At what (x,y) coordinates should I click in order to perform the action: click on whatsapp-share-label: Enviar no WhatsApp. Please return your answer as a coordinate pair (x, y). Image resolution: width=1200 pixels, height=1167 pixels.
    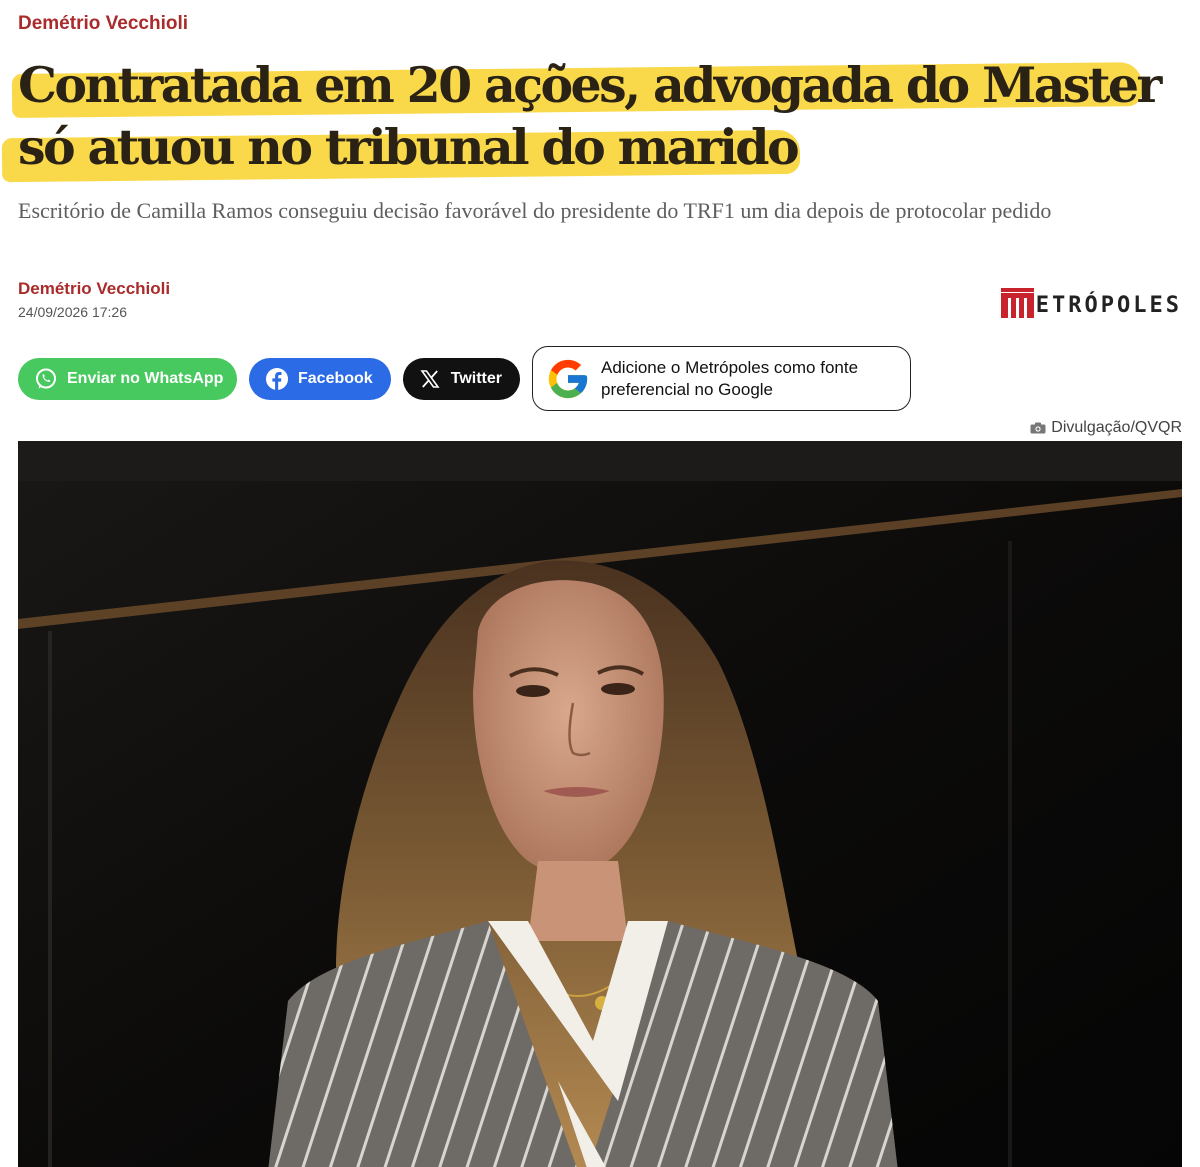
    Looking at the image, I should click on (145, 378).